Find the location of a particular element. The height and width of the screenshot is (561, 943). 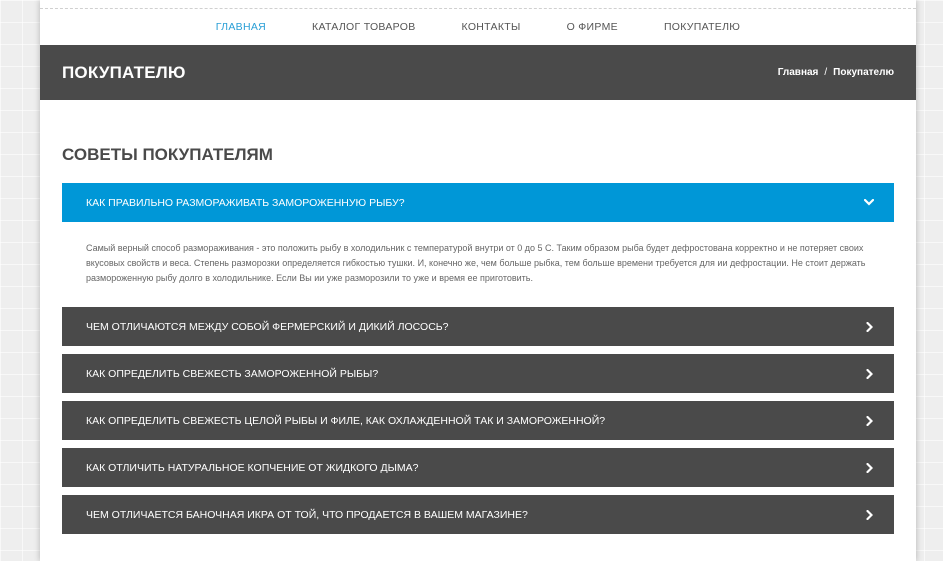

page-title-bar: ПОКУПАТЕЛЮ Главная / Покупателю is located at coordinates (478, 72).